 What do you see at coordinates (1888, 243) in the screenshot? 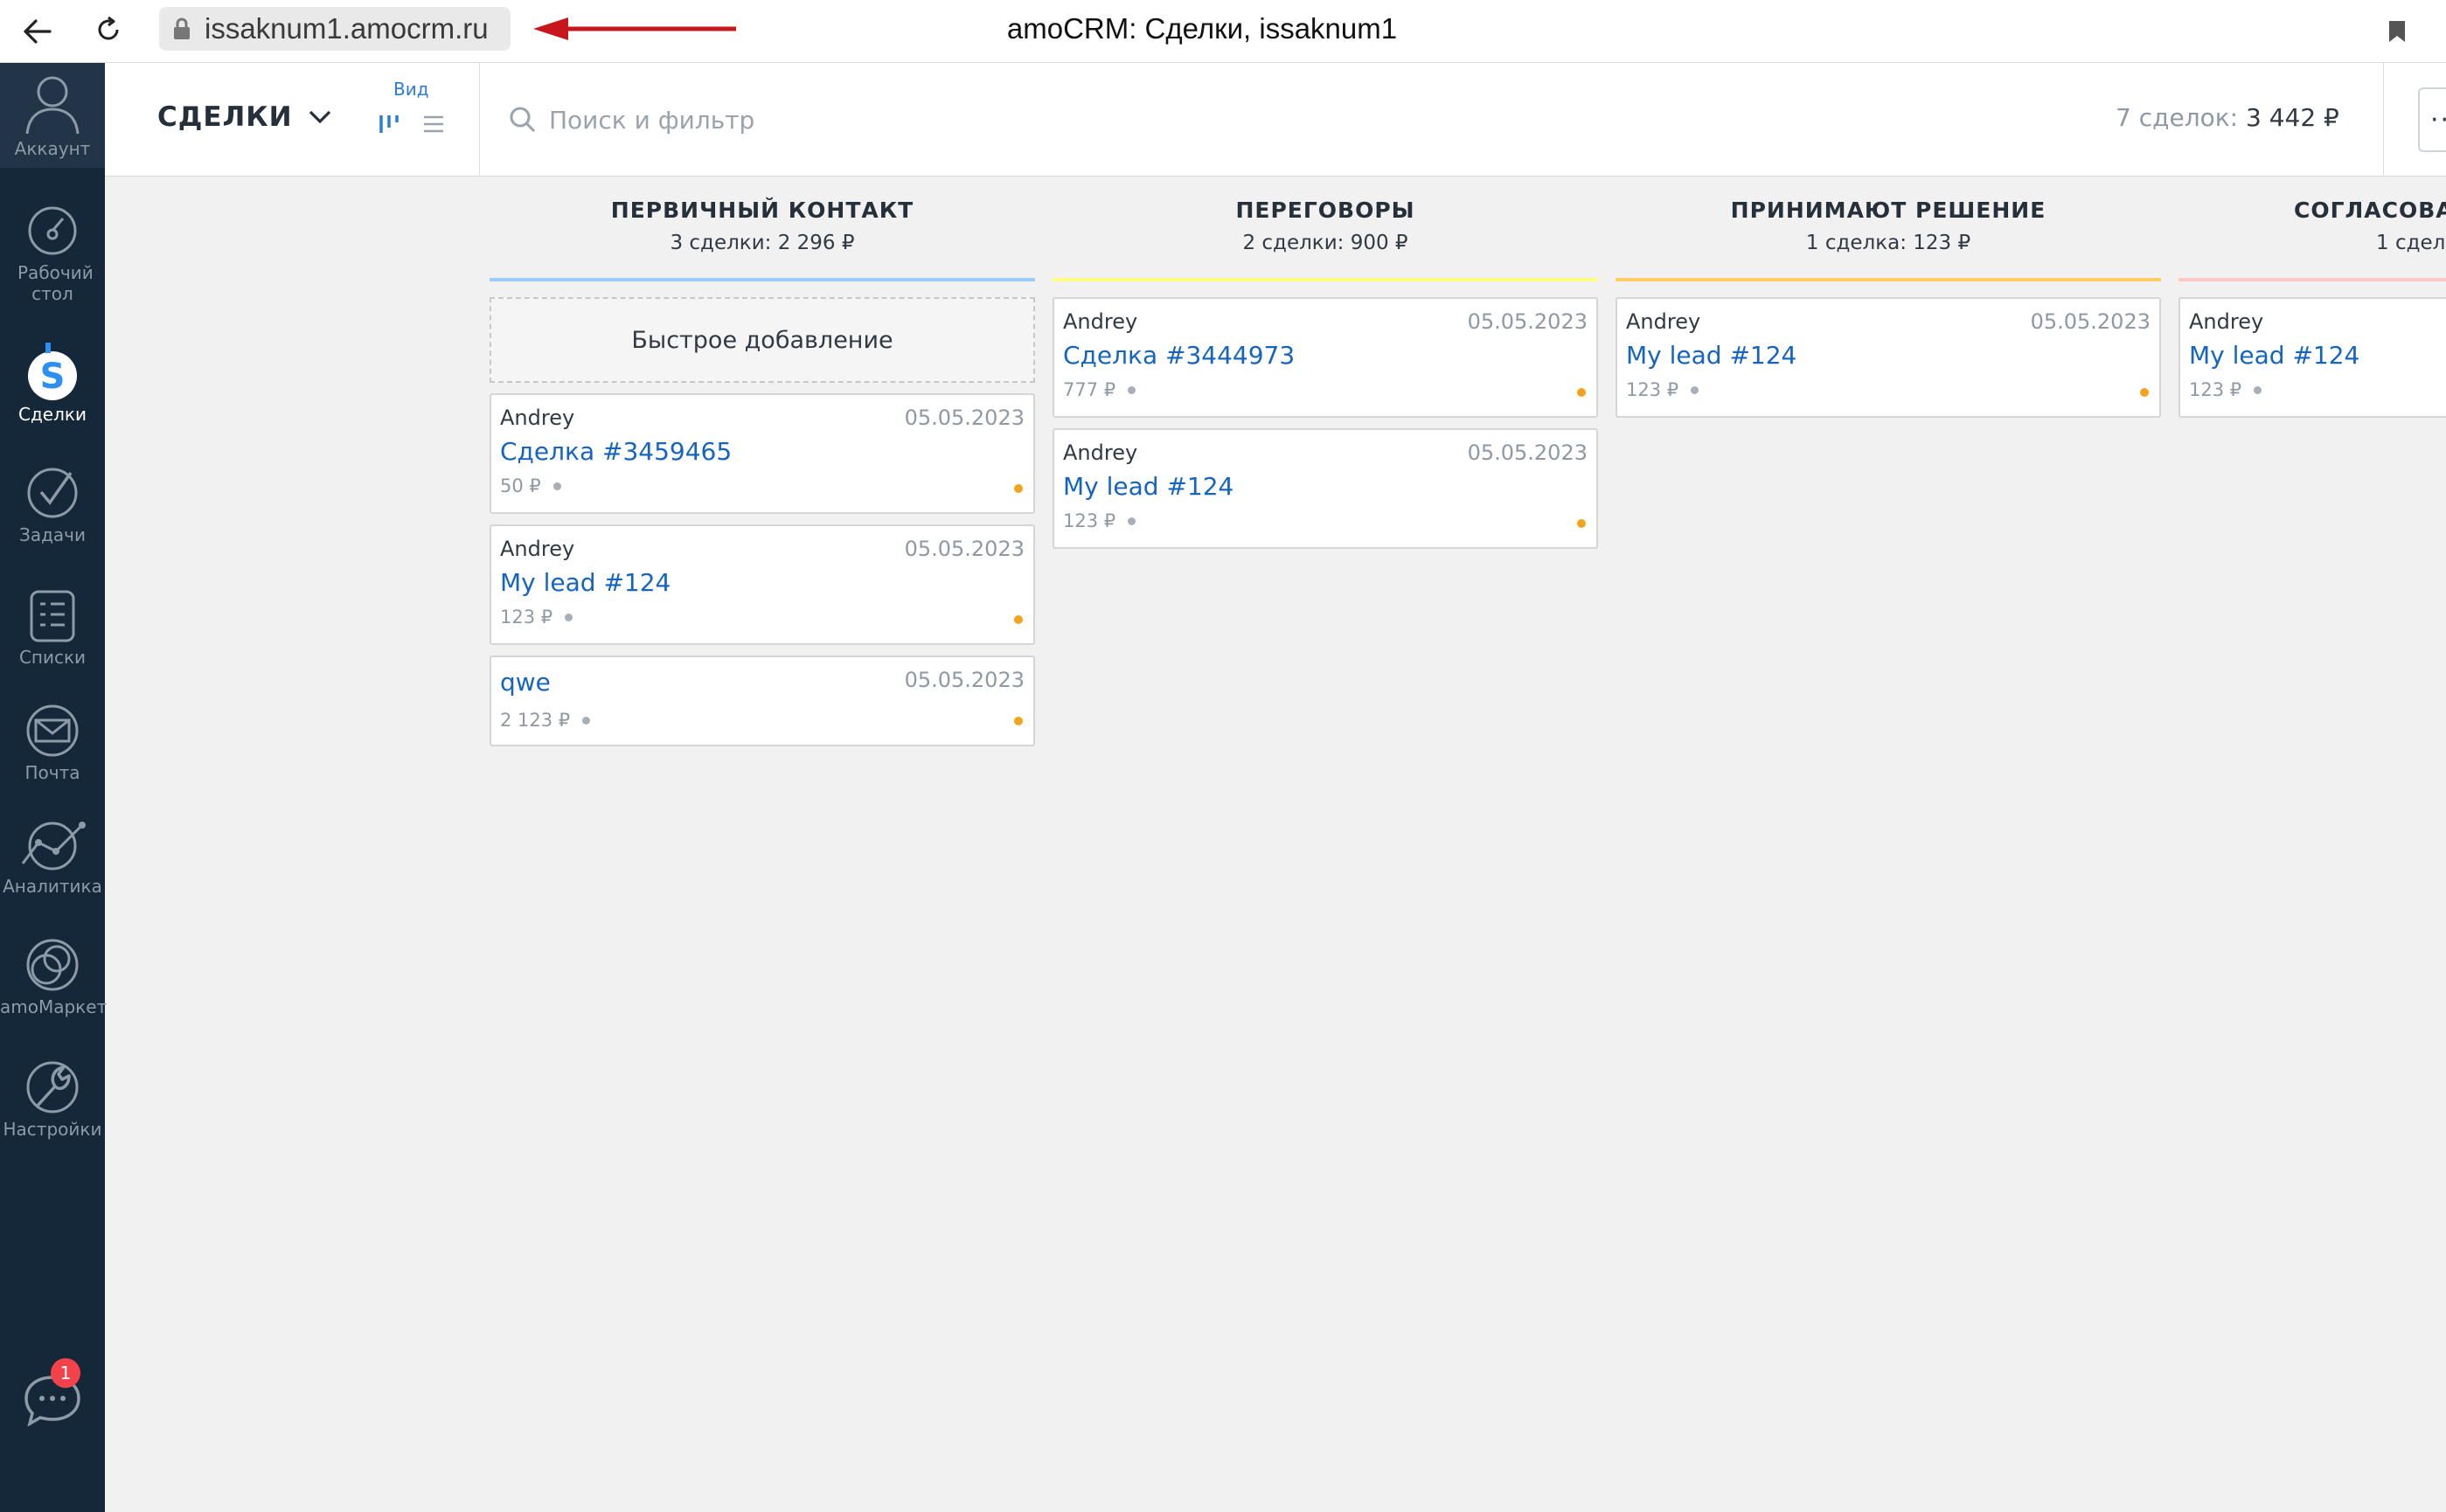
I see `column-summary: 1 сделка: 123 ₽` at bounding box center [1888, 243].